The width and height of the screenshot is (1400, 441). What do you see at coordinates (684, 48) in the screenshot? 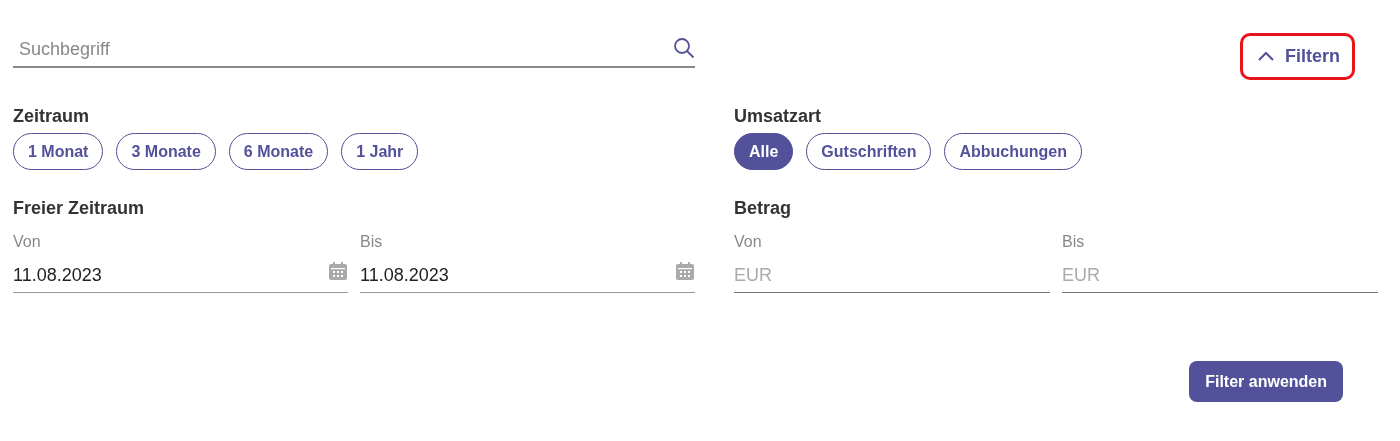
I see `search-icon` at bounding box center [684, 48].